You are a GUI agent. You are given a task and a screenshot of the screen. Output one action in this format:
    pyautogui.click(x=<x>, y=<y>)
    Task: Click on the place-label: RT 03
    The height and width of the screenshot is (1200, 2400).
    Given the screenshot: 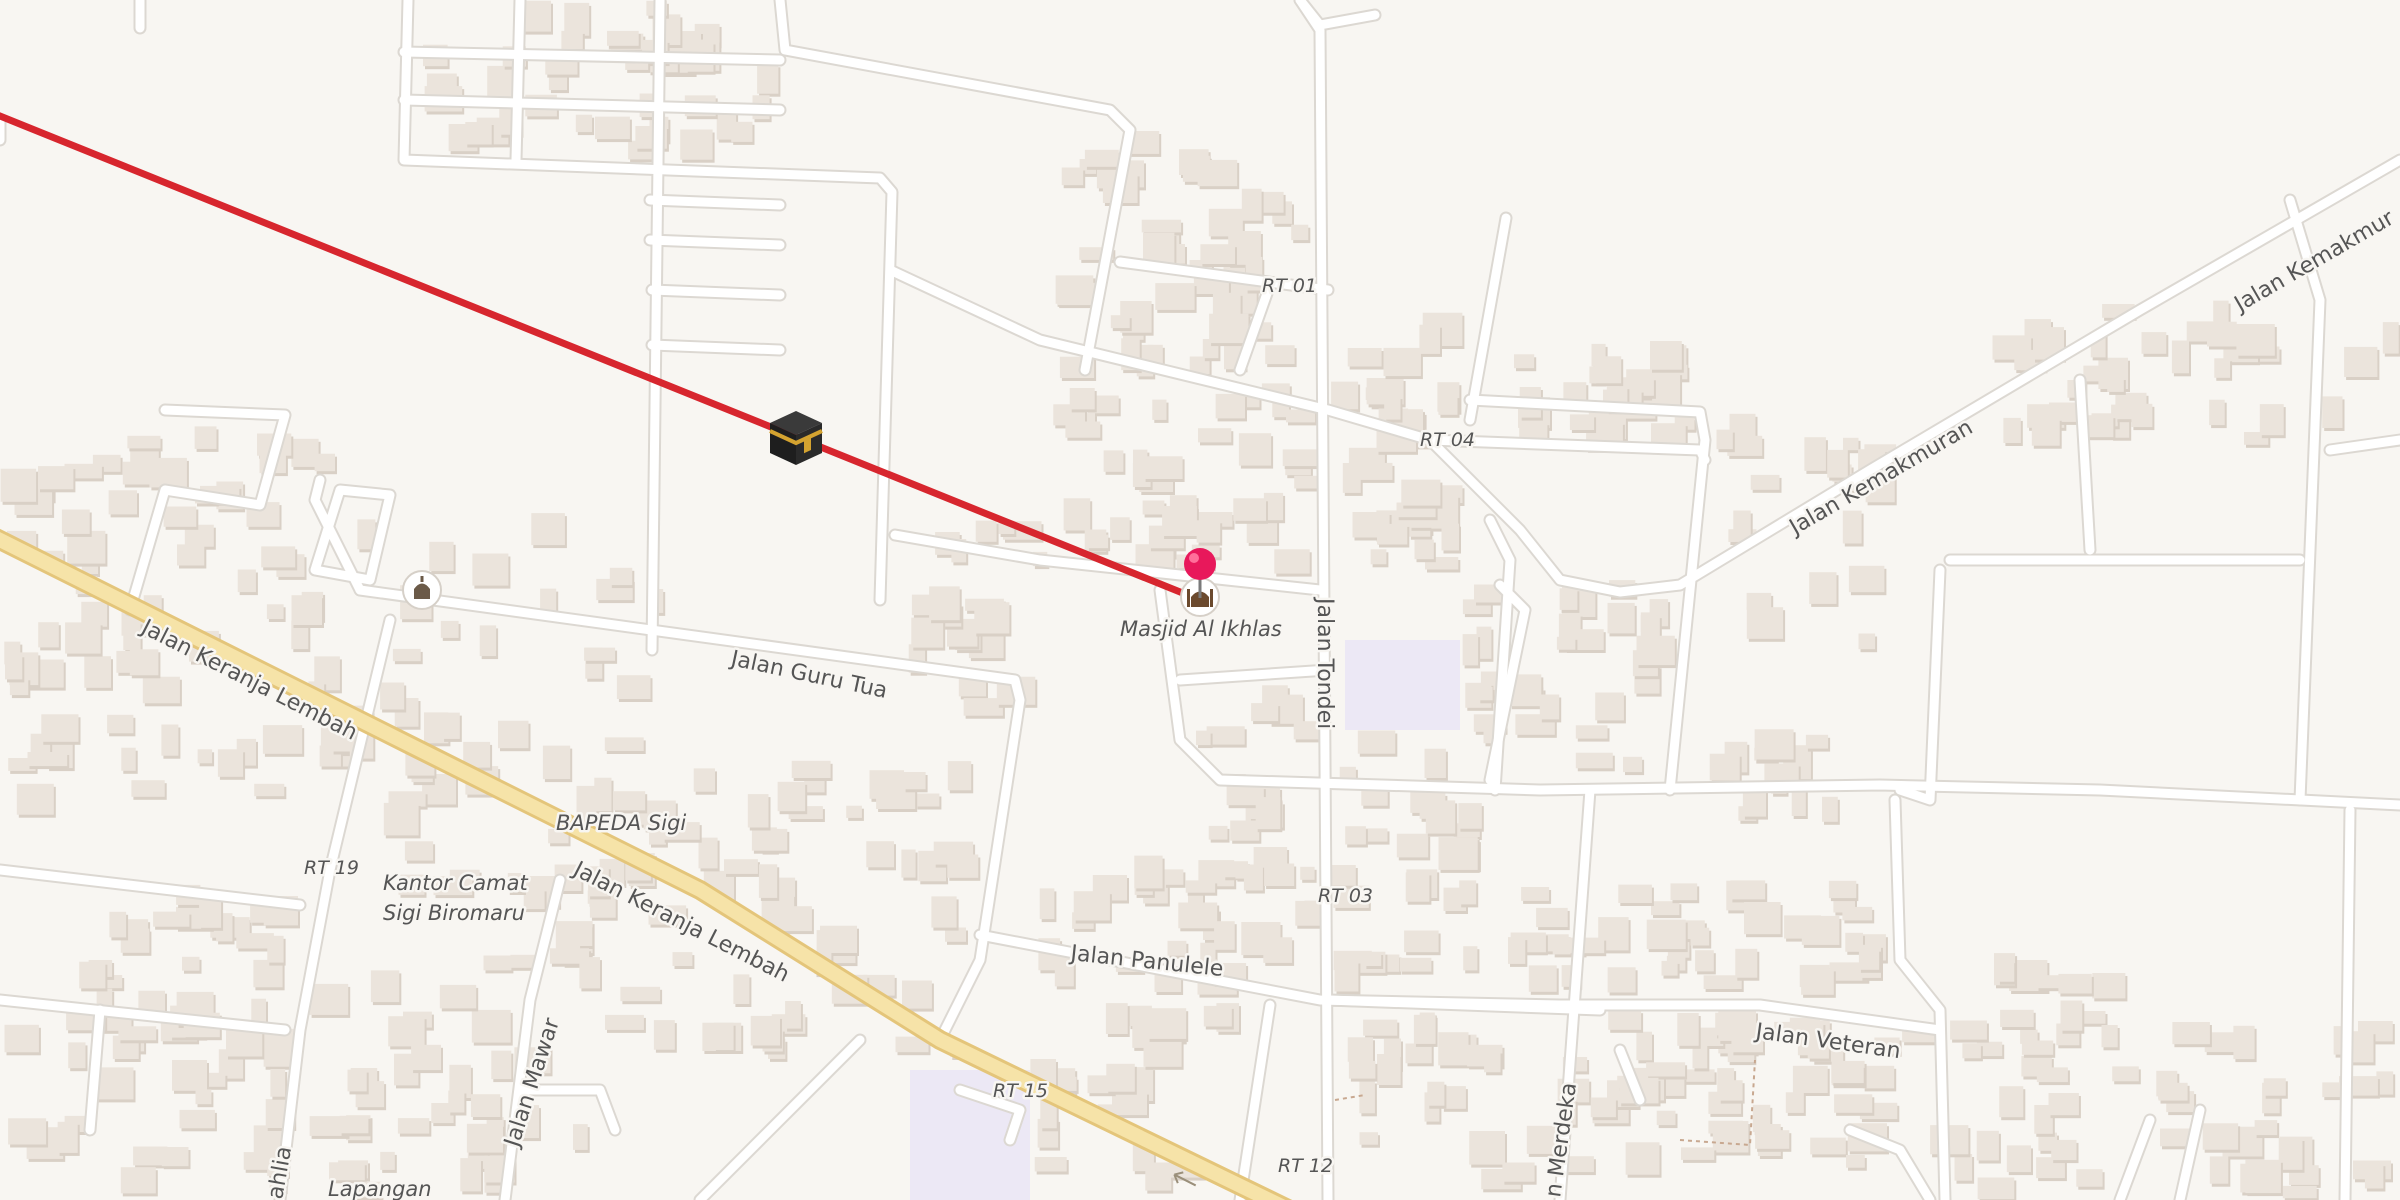 What is the action you would take?
    pyautogui.click(x=1345, y=896)
    